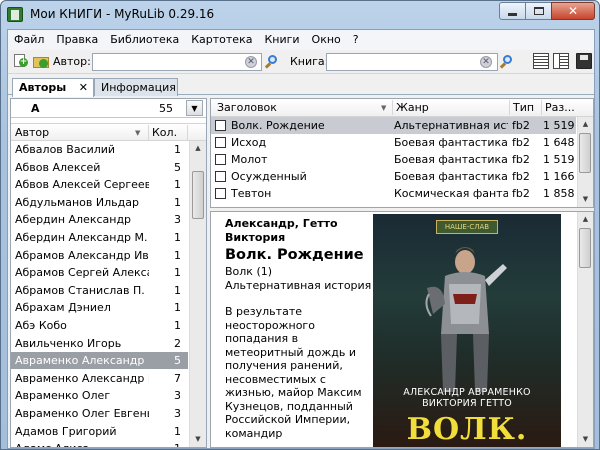 This screenshot has width=600, height=450. What do you see at coordinates (247, 107) in the screenshot?
I see `column-title: Заголовок` at bounding box center [247, 107].